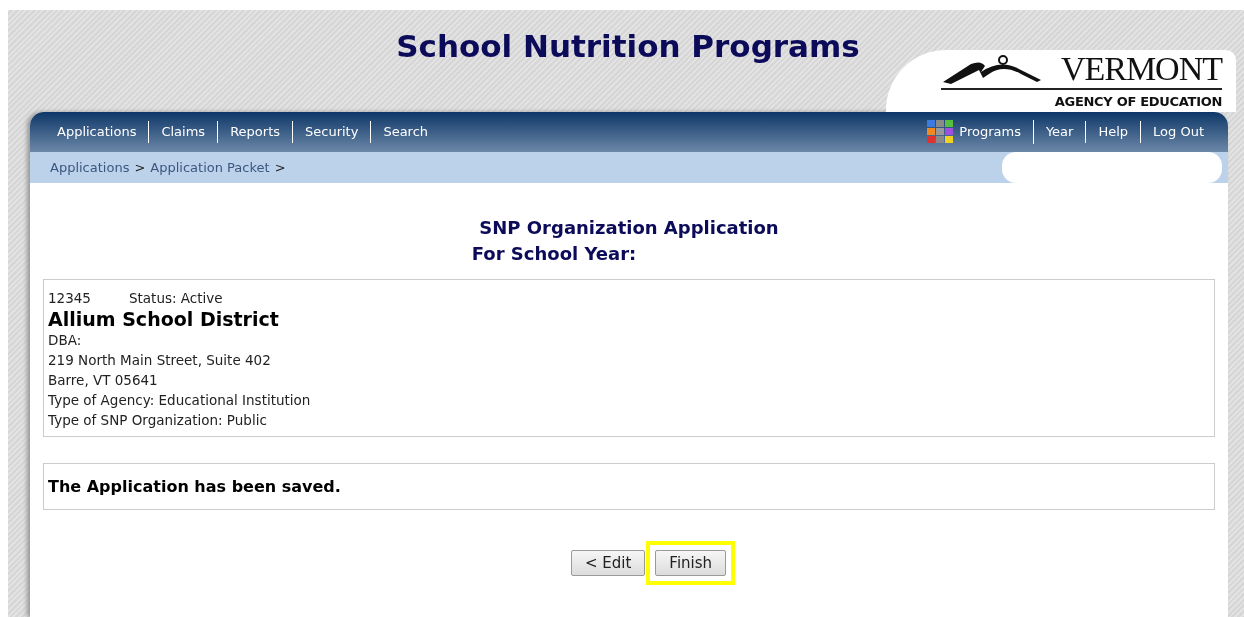 The height and width of the screenshot is (617, 1244). Describe the element at coordinates (629, 228) in the screenshot. I see `form-title: SNP Organization Application` at that location.